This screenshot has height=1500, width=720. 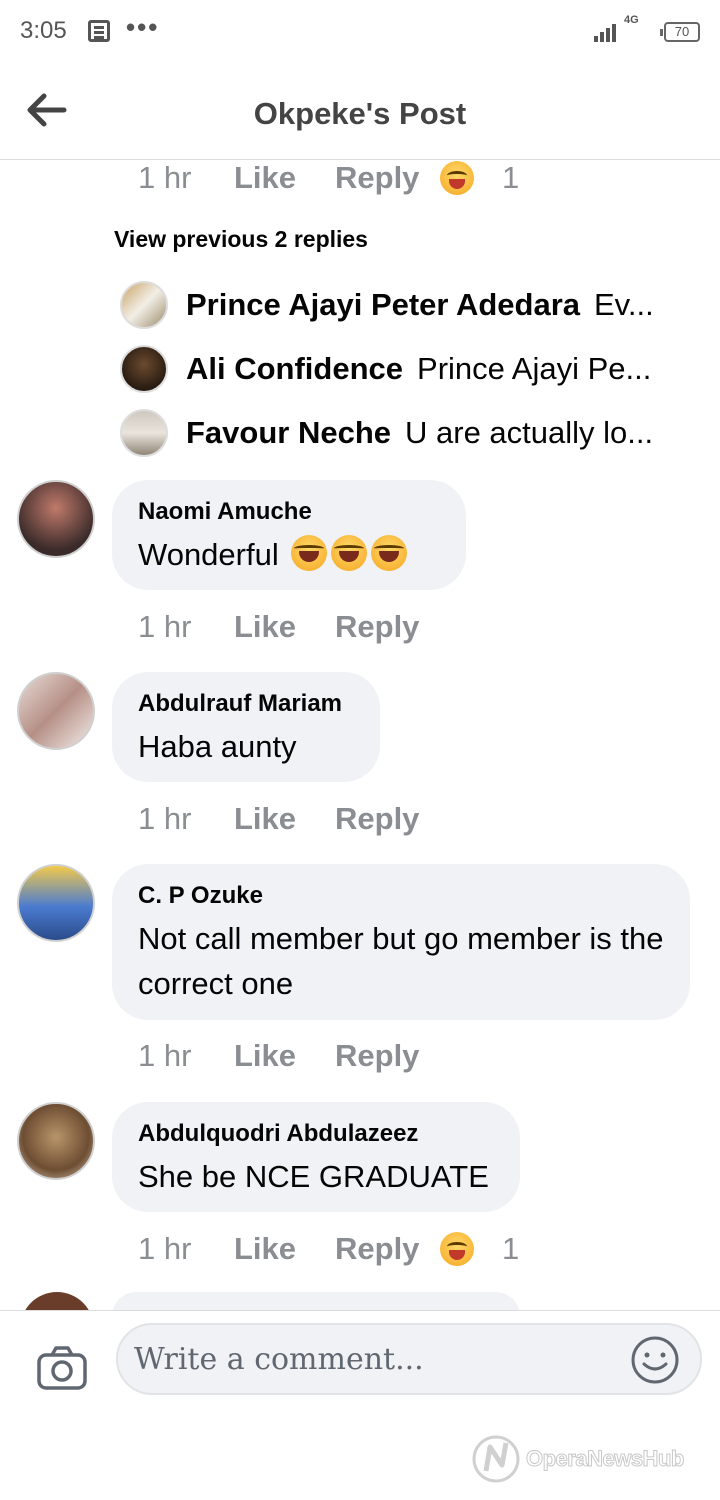 I want to click on comment-text: Haba aunty, so click(x=217, y=746).